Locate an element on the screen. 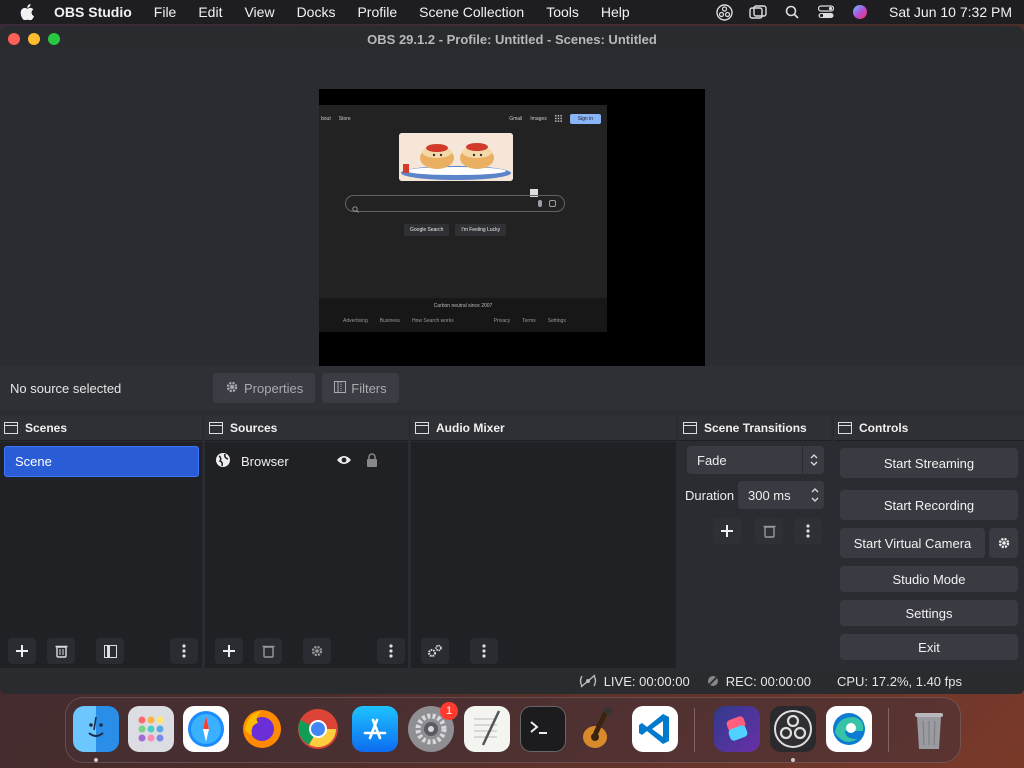 Image resolution: width=1024 pixels, height=768 pixels. menu-profile: Profile is located at coordinates (377, 12).